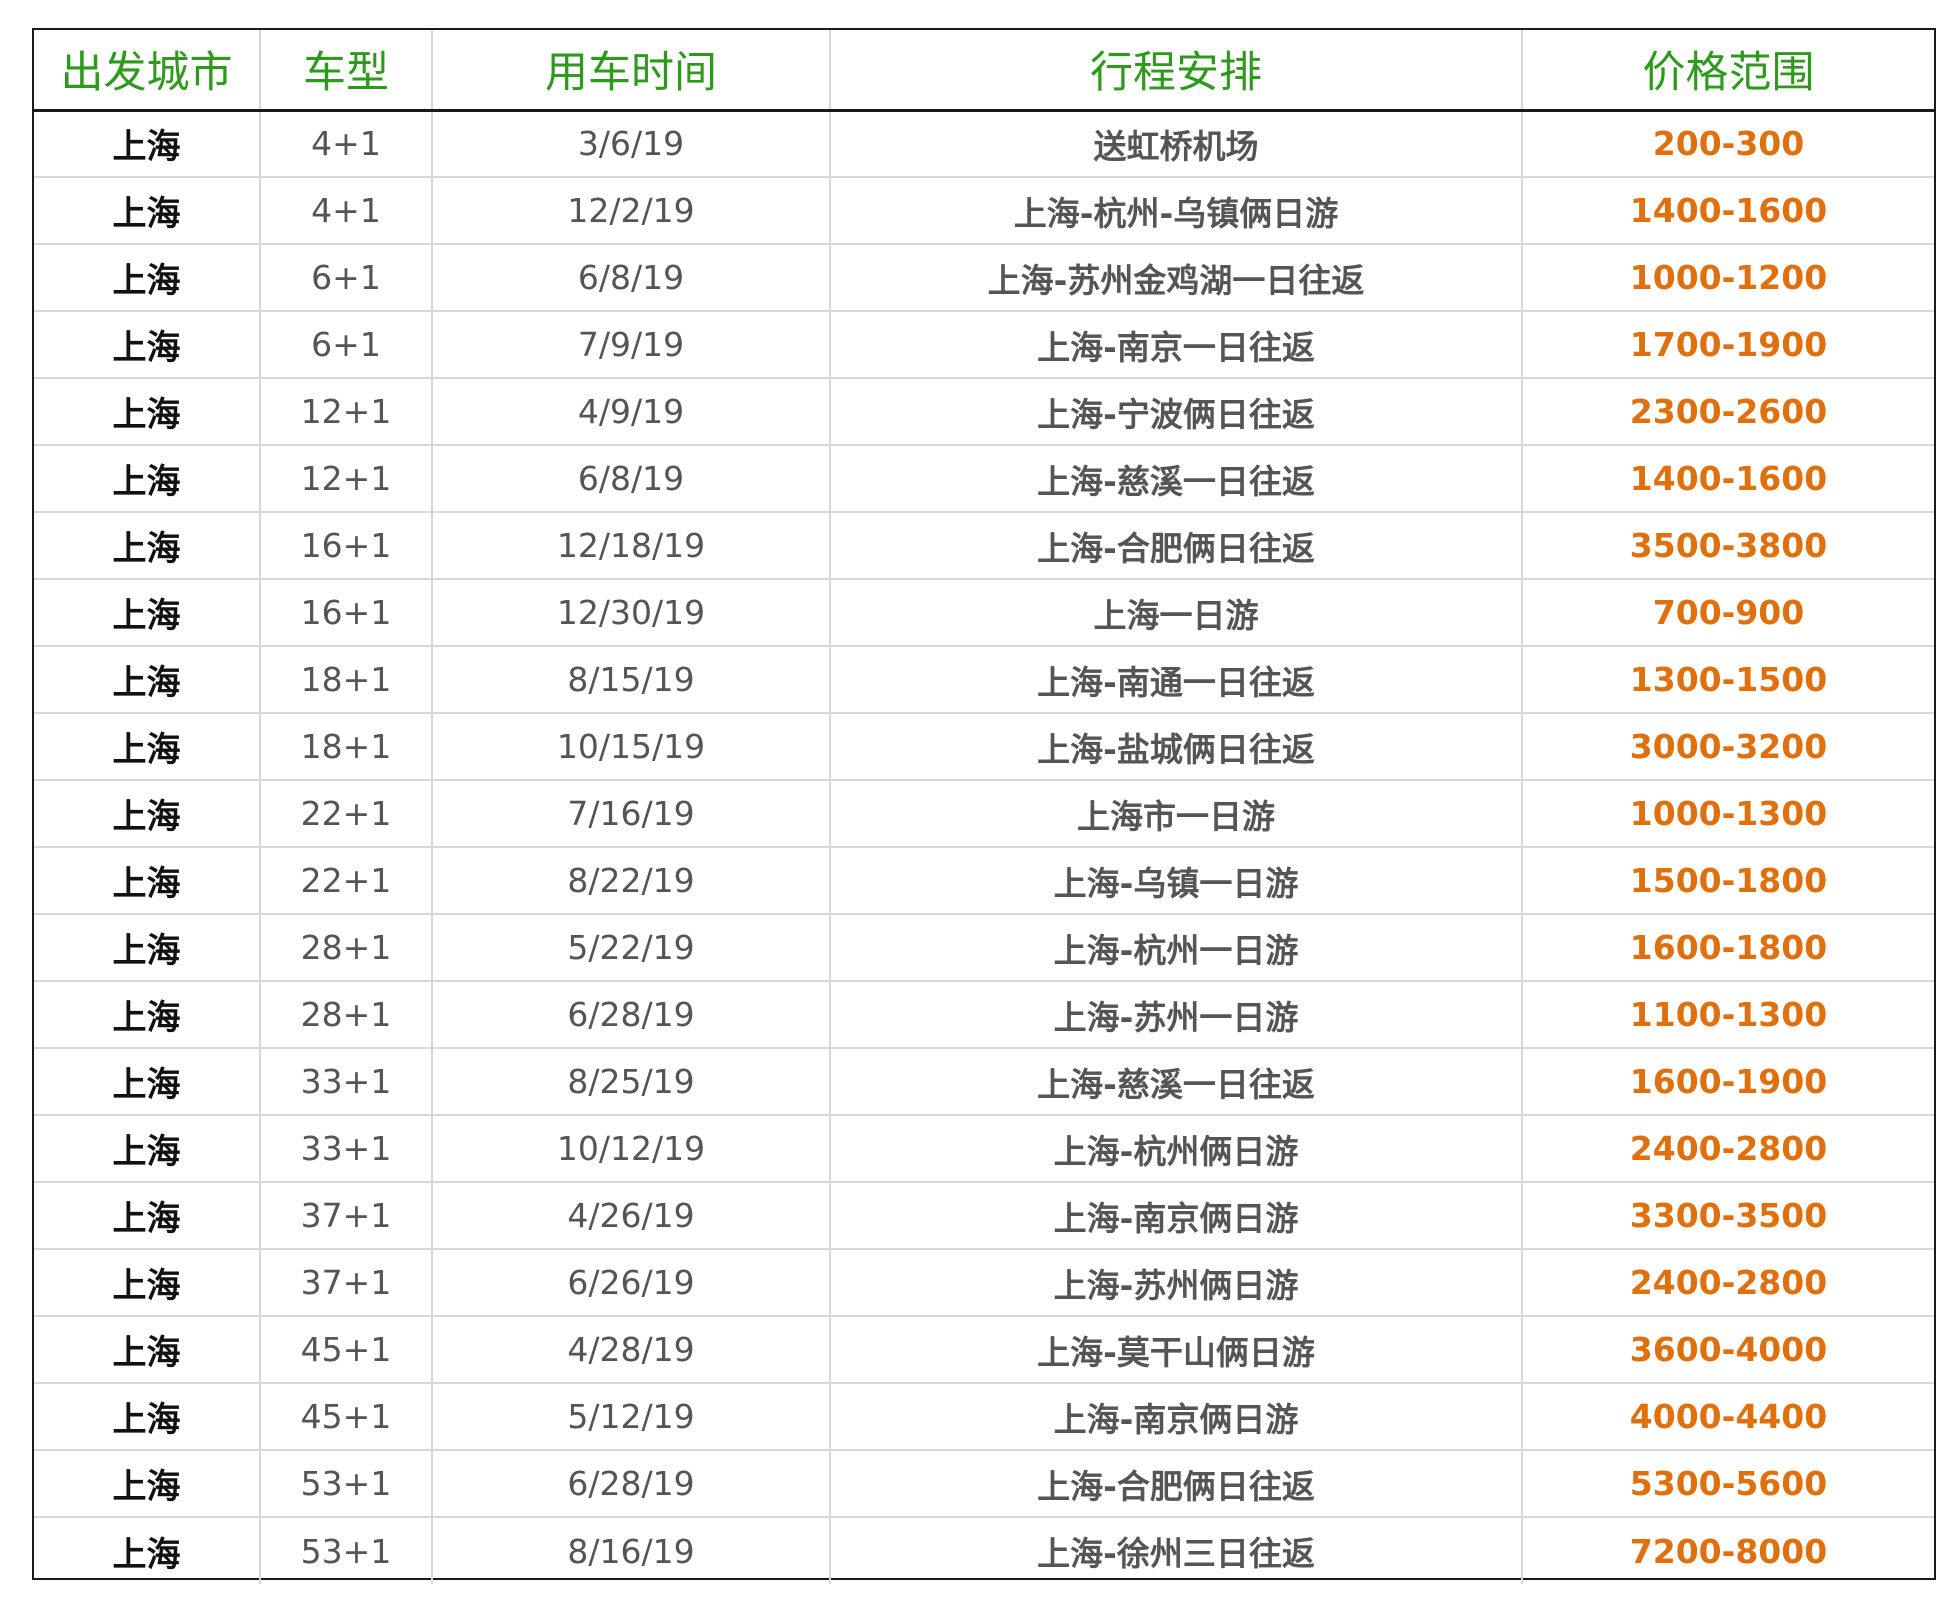 The image size is (1958, 1598). Describe the element at coordinates (631, 144) in the screenshot. I see `cell-date: 3/6/19` at that location.